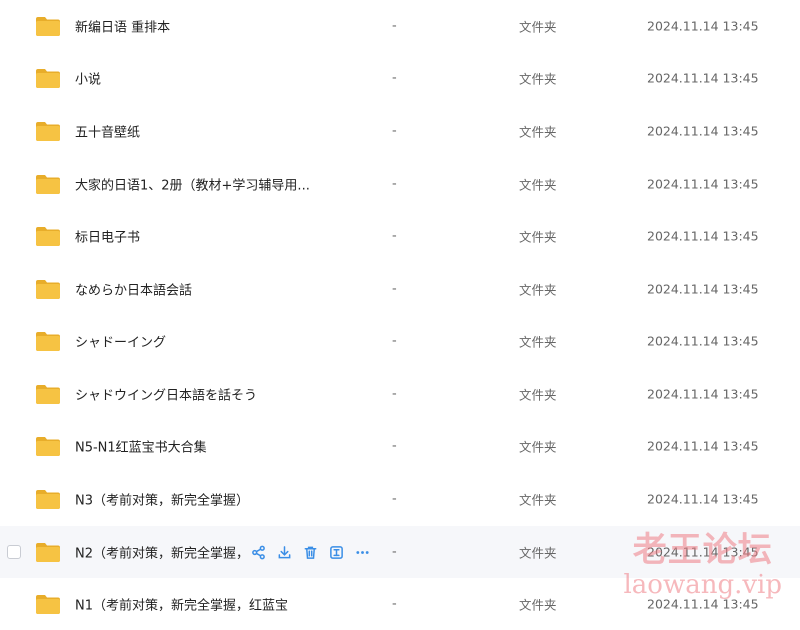  Describe the element at coordinates (14, 552) in the screenshot. I see `row-checkbox` at that location.